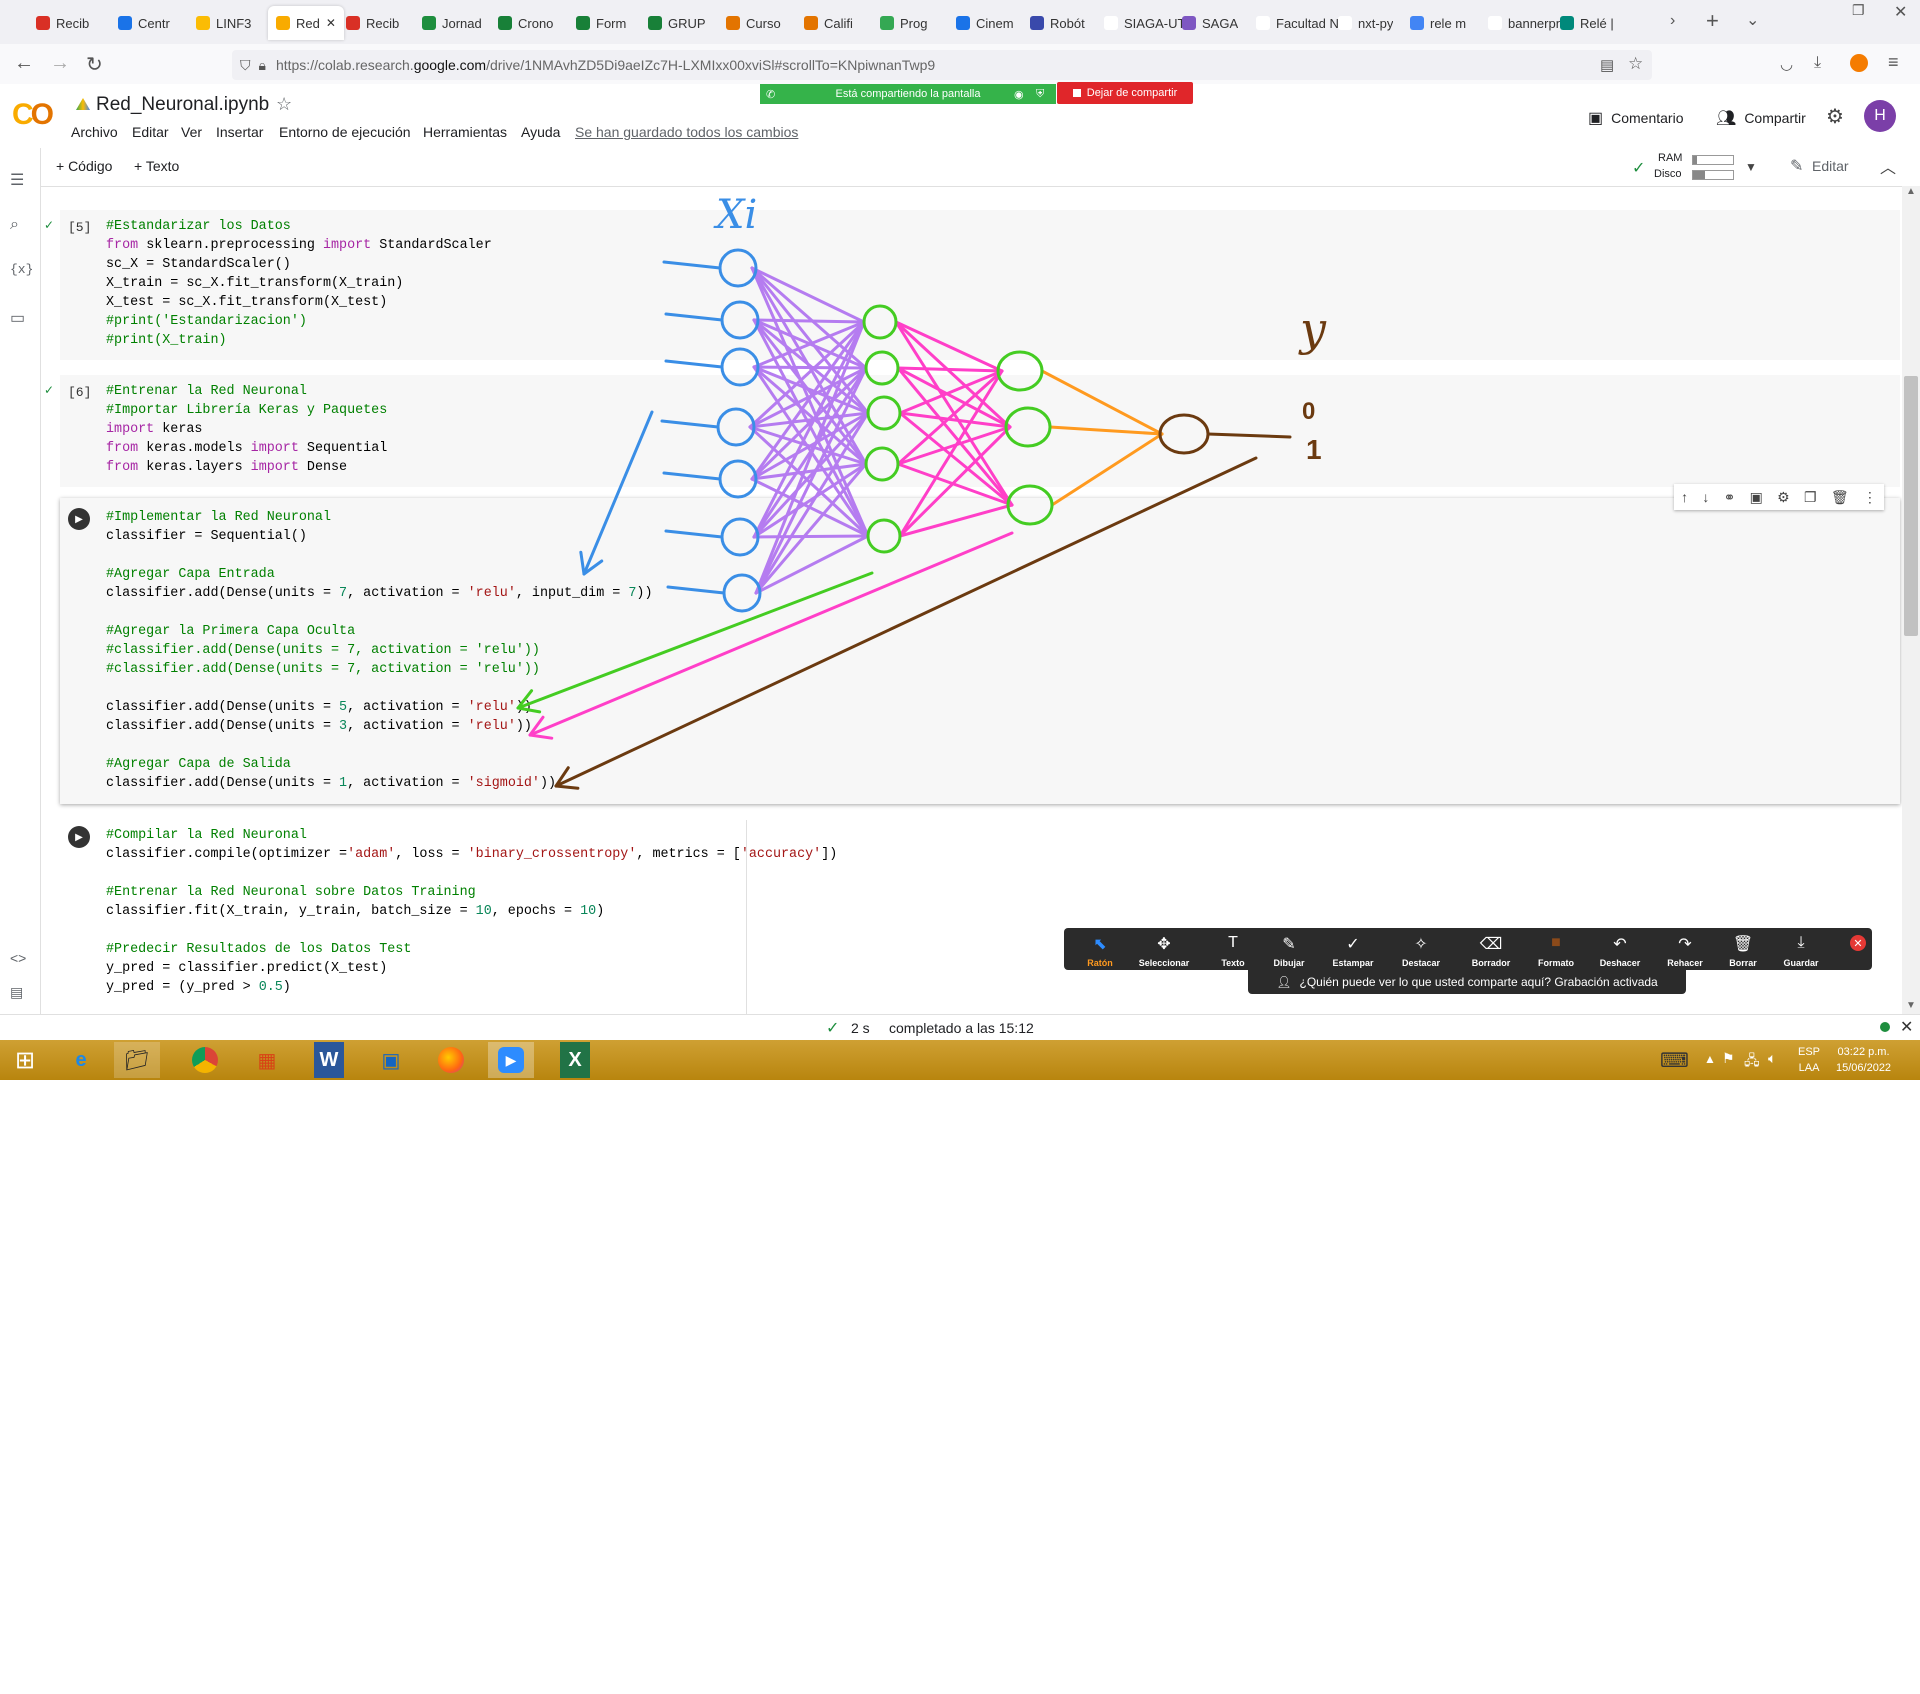 The image size is (1920, 1694). I want to click on annotation-xi: Xi, so click(737, 215).